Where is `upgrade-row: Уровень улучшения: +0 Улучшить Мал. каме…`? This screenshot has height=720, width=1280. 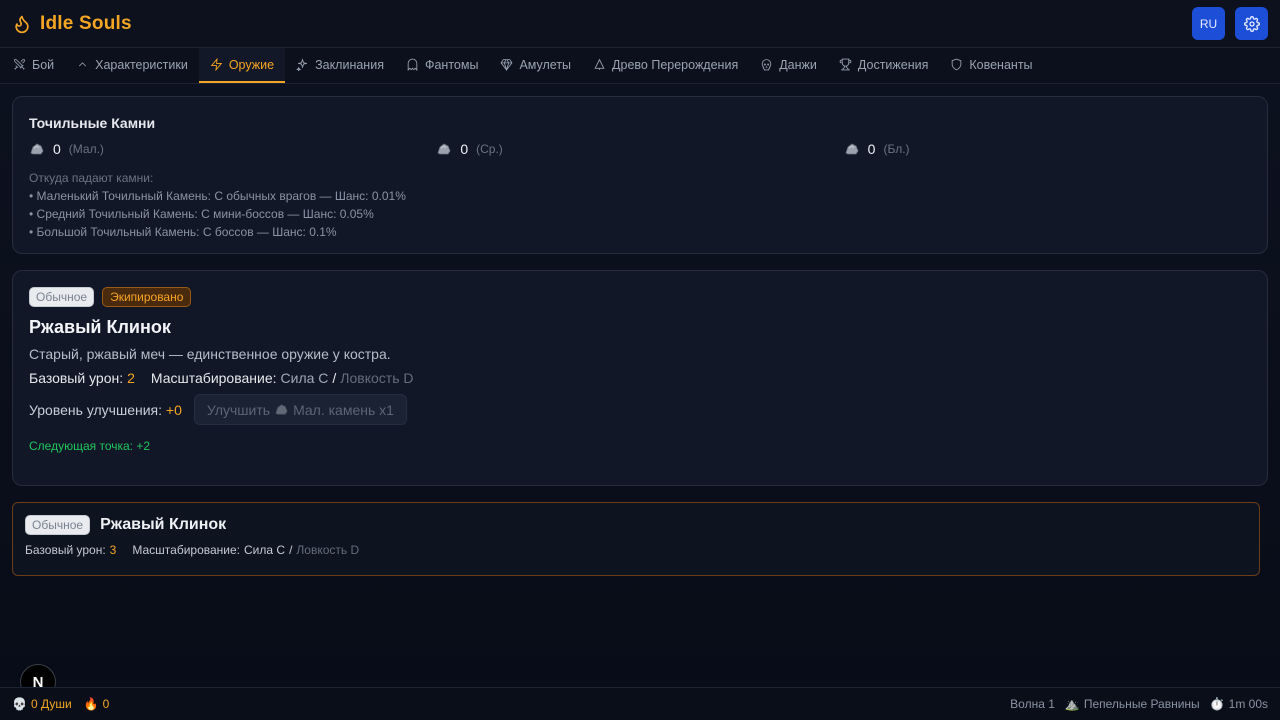
upgrade-row: Уровень улучшения: +0 Улучшить Мал. каме… is located at coordinates (640, 409).